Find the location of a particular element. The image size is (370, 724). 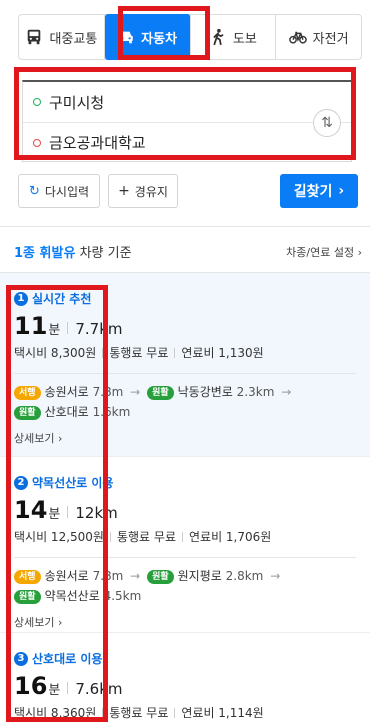

swap-button: ⇅ is located at coordinates (327, 123).